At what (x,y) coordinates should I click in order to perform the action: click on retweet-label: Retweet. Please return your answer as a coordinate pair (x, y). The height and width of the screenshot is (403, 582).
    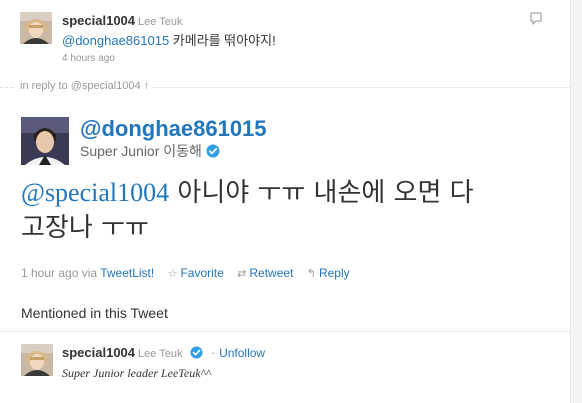
    Looking at the image, I should click on (271, 273).